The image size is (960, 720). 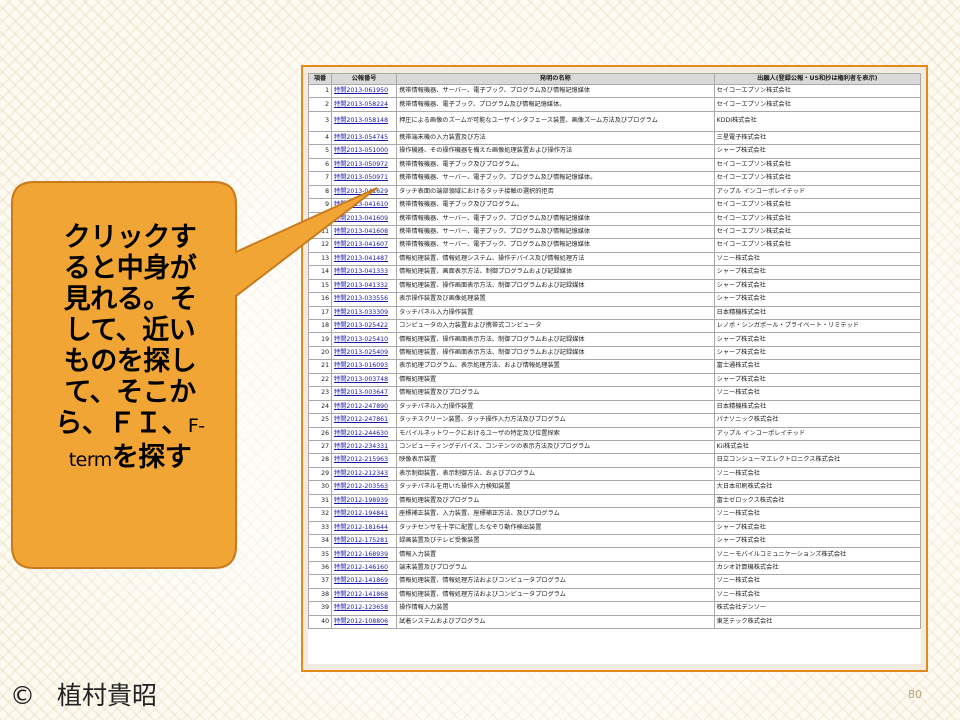 I want to click on publication-number-cell: 特開2013-041333, so click(x=364, y=272).